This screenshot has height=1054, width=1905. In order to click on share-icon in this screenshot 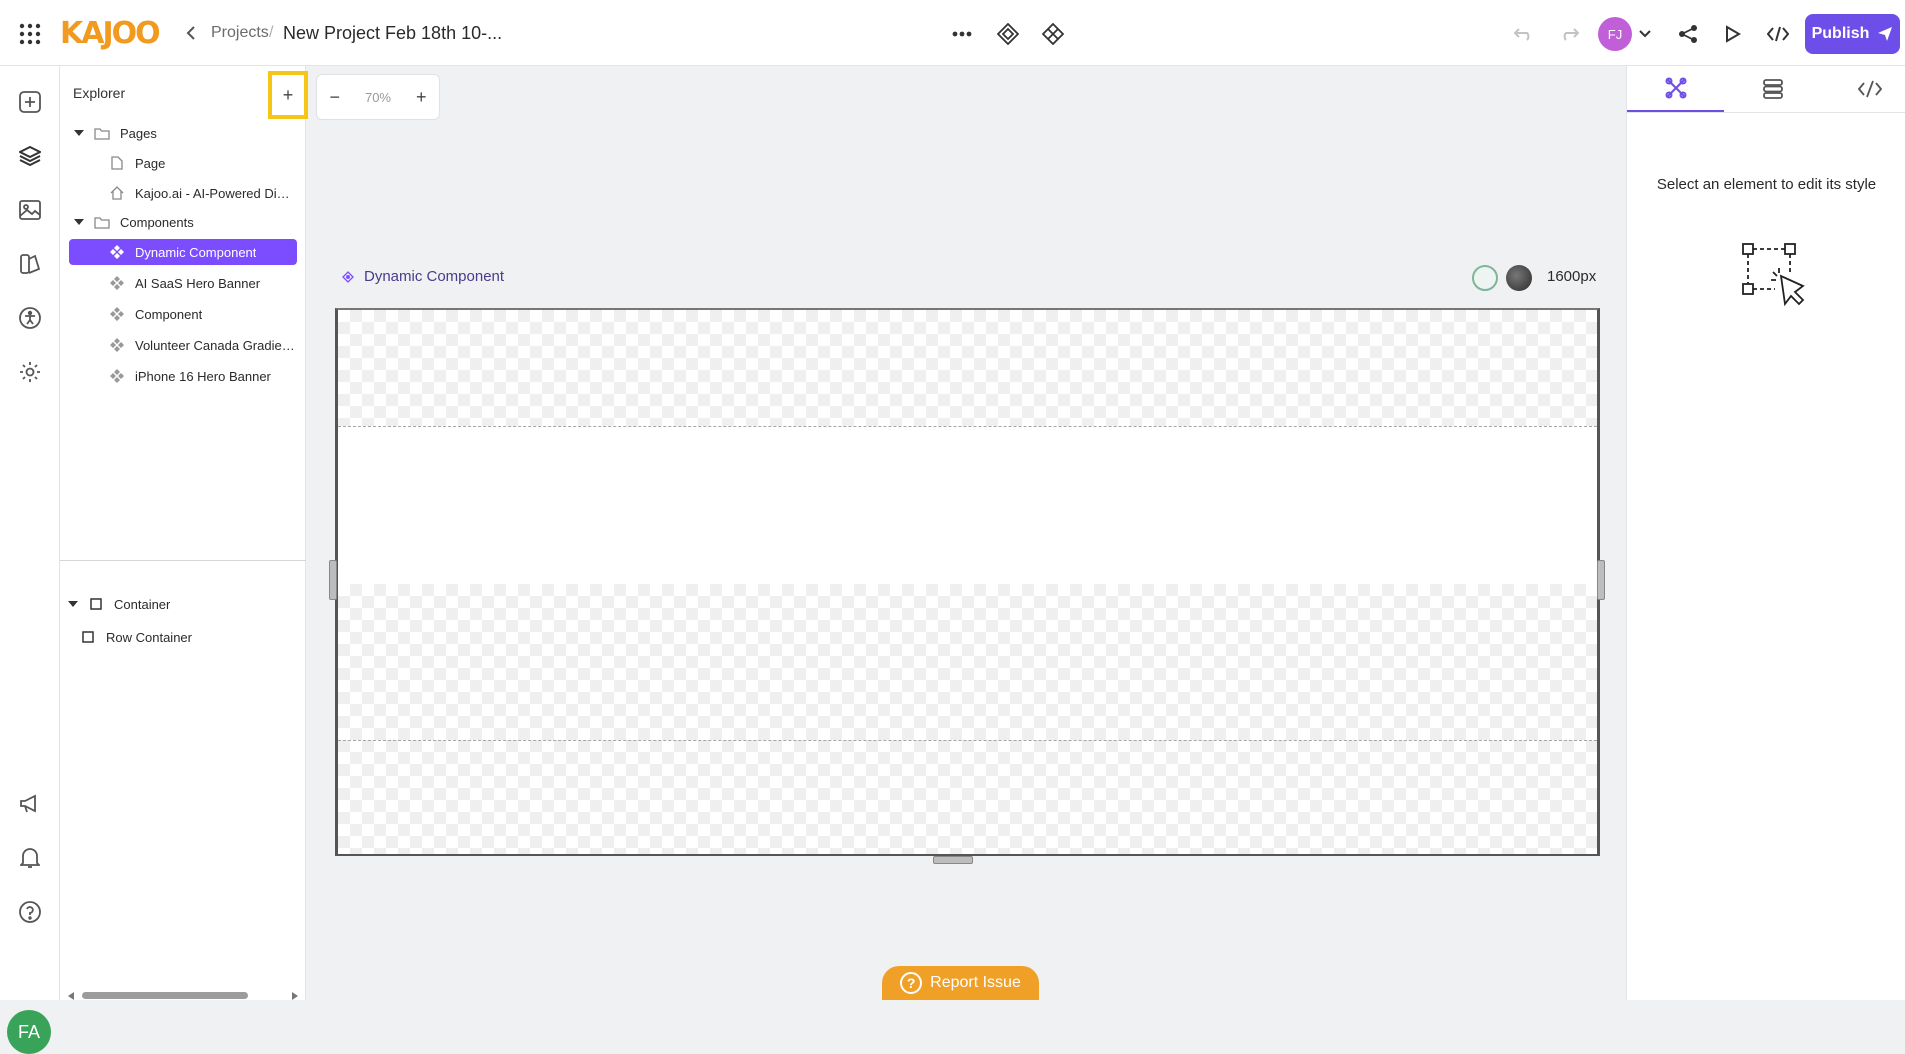, I will do `click(1688, 34)`.